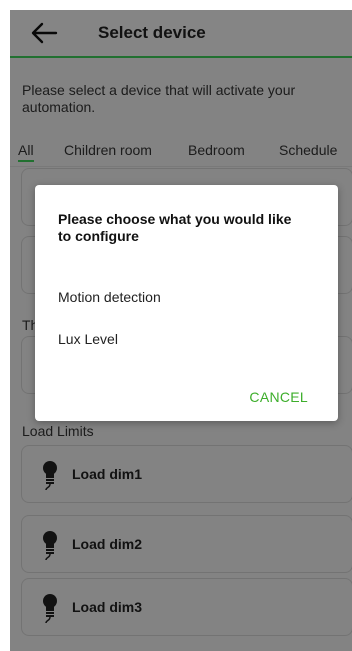 The height and width of the screenshot is (651, 352). I want to click on option-motion-detection: Motion detection, so click(109, 297).